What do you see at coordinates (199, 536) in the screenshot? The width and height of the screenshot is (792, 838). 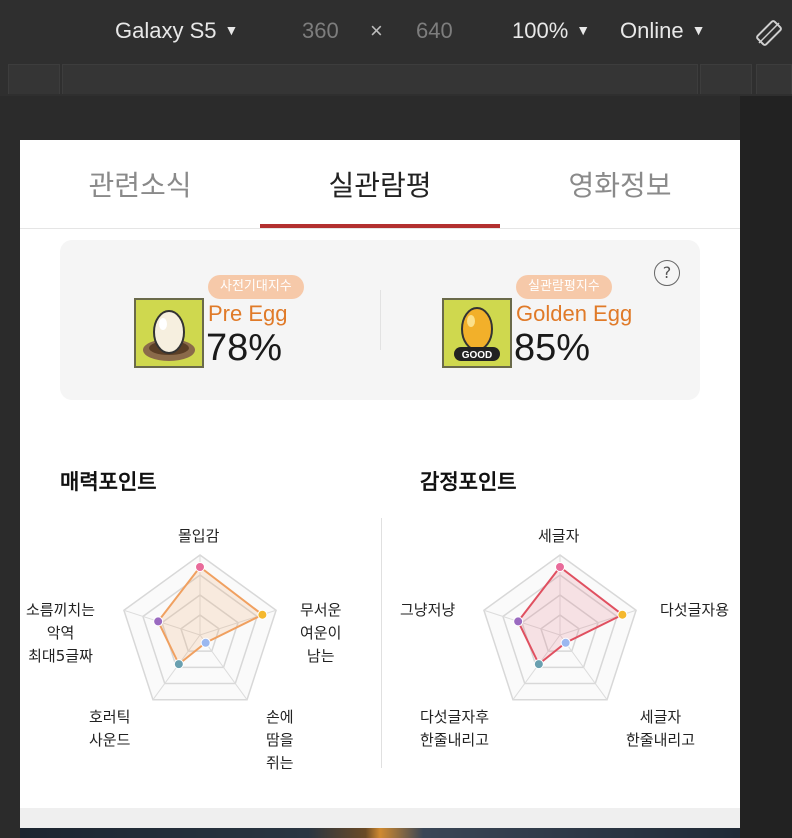 I see `charm-label-immersion: 몰입감` at bounding box center [199, 536].